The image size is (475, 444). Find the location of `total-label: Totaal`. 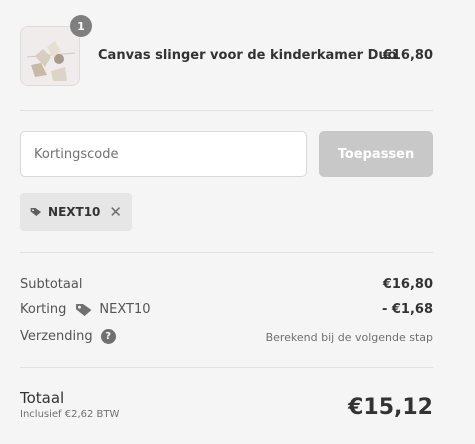

total-label: Totaal is located at coordinates (42, 398).